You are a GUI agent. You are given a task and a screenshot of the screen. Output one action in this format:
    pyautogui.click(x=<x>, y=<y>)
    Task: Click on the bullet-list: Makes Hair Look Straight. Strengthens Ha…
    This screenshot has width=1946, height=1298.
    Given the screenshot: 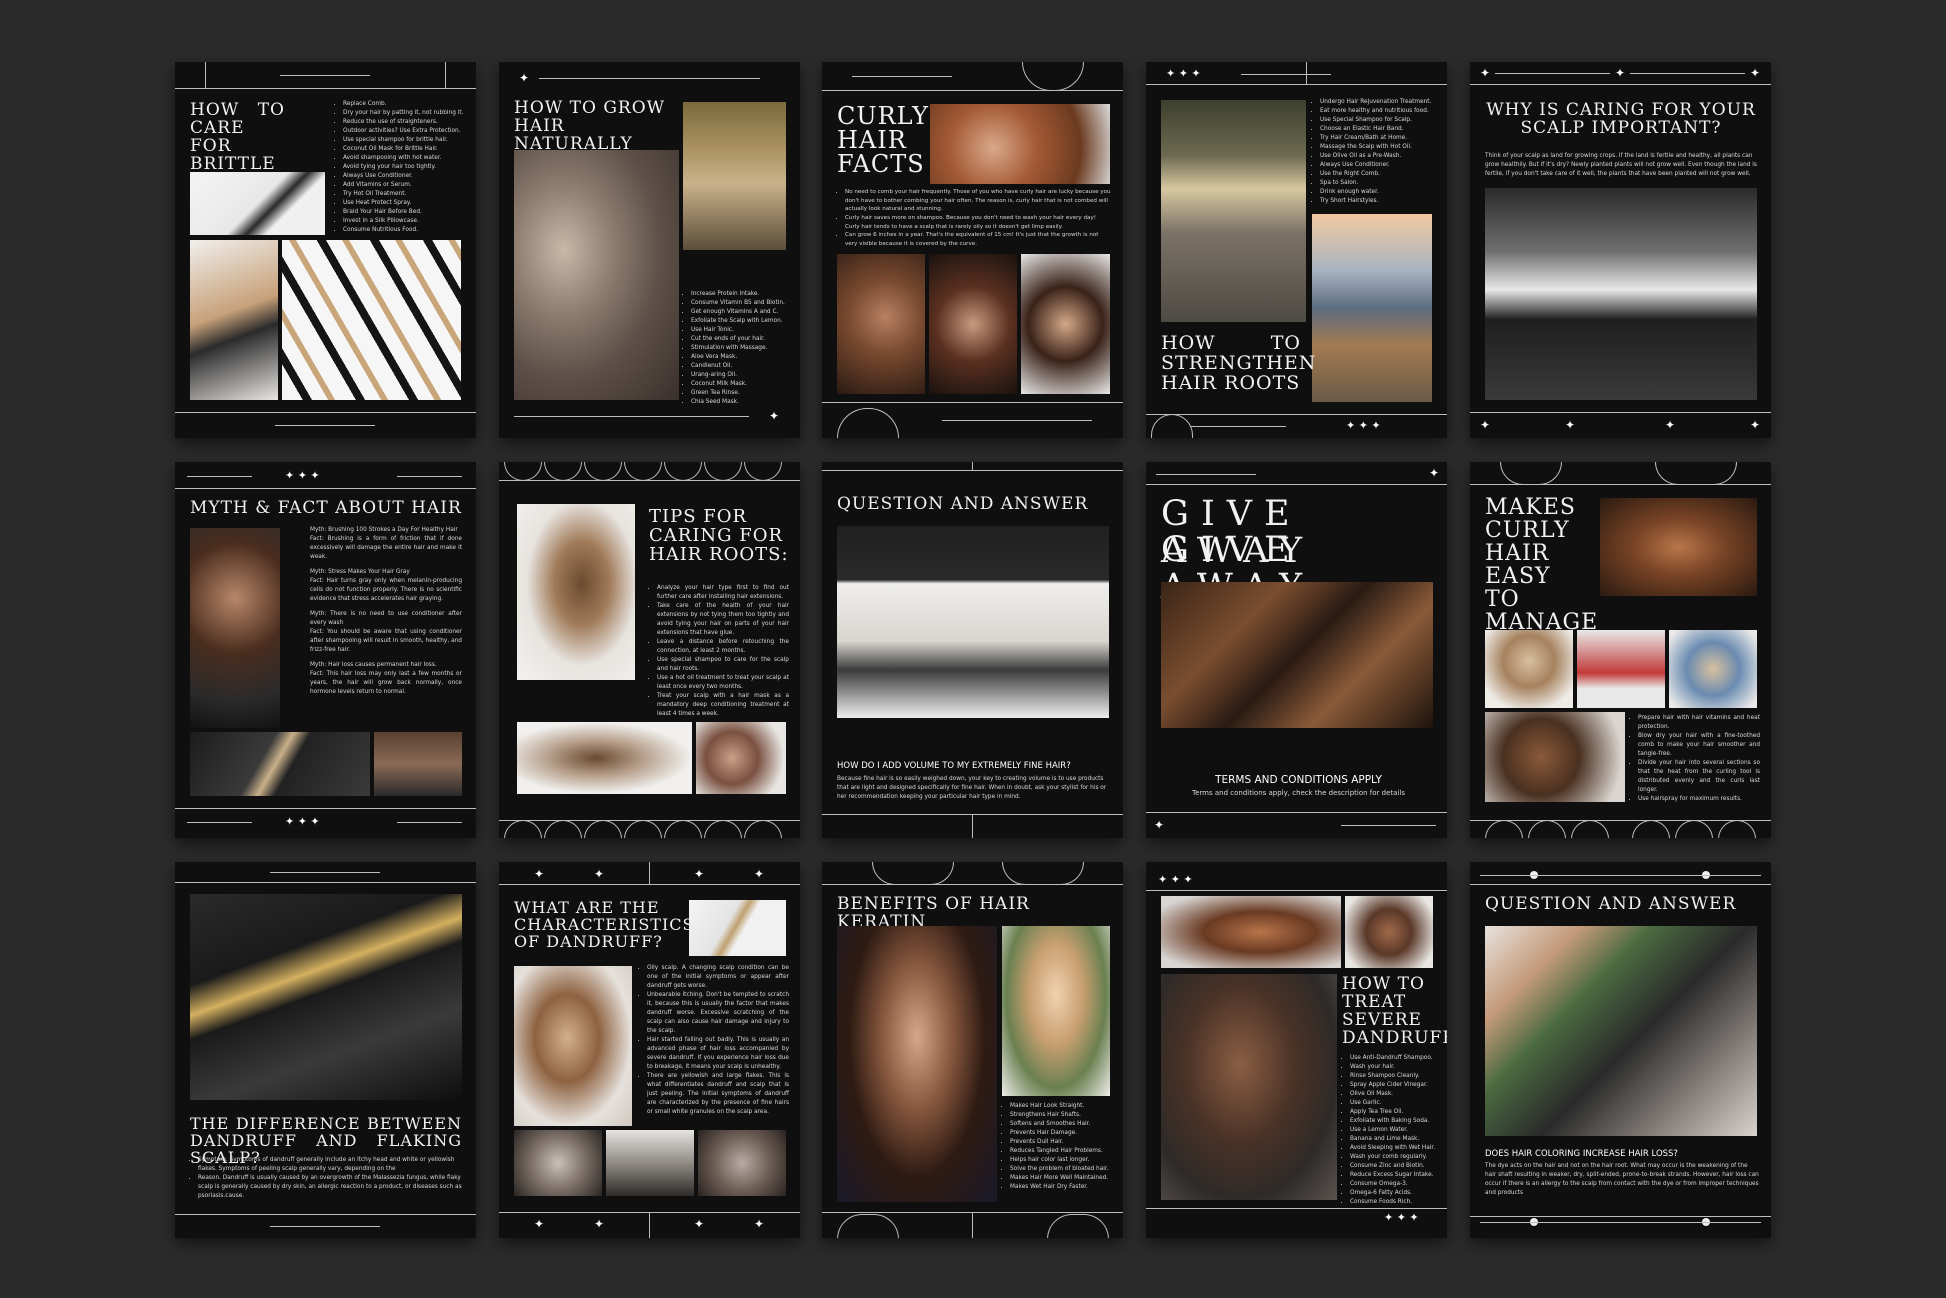 What is the action you would take?
    pyautogui.click(x=1057, y=1147)
    